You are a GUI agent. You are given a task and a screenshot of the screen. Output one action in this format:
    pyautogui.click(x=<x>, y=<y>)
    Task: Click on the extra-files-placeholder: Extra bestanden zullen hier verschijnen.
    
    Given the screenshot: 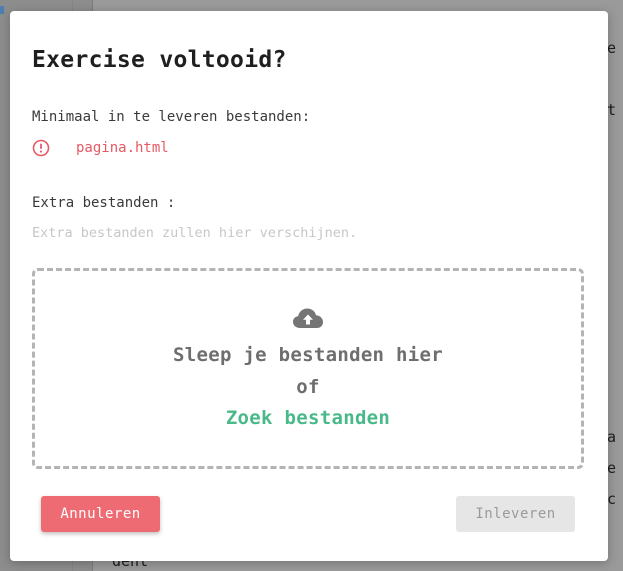 What is the action you would take?
    pyautogui.click(x=195, y=233)
    